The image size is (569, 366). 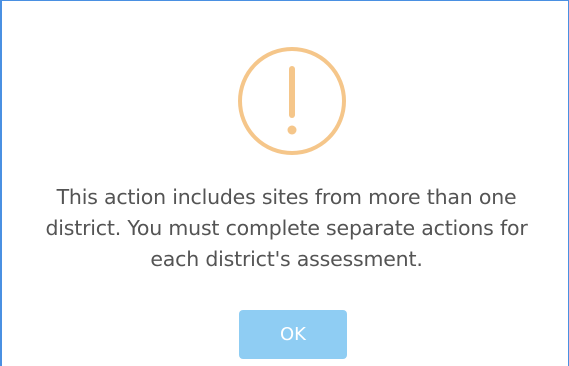 What do you see at coordinates (293, 334) in the screenshot?
I see `ok-button: OK` at bounding box center [293, 334].